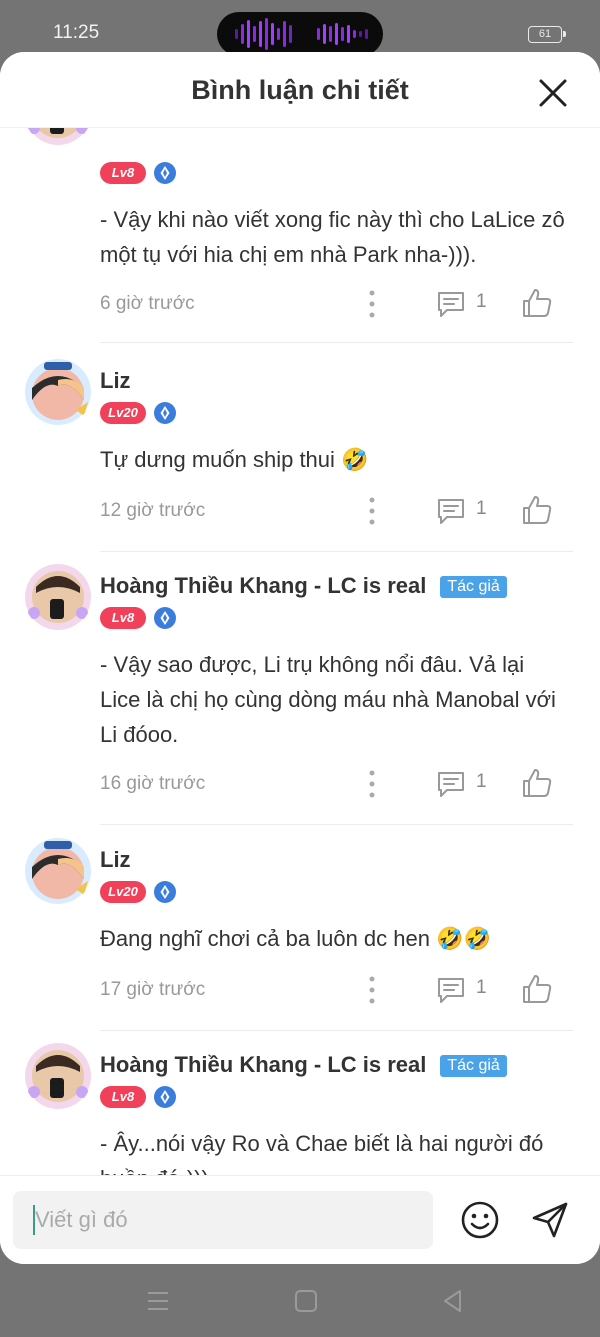  What do you see at coordinates (306, 1301) in the screenshot?
I see `home-icon` at bounding box center [306, 1301].